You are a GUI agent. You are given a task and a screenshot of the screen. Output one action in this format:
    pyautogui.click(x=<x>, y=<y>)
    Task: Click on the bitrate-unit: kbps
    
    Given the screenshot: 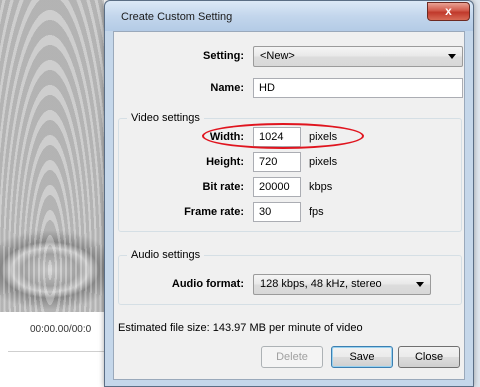 What is the action you would take?
    pyautogui.click(x=321, y=187)
    